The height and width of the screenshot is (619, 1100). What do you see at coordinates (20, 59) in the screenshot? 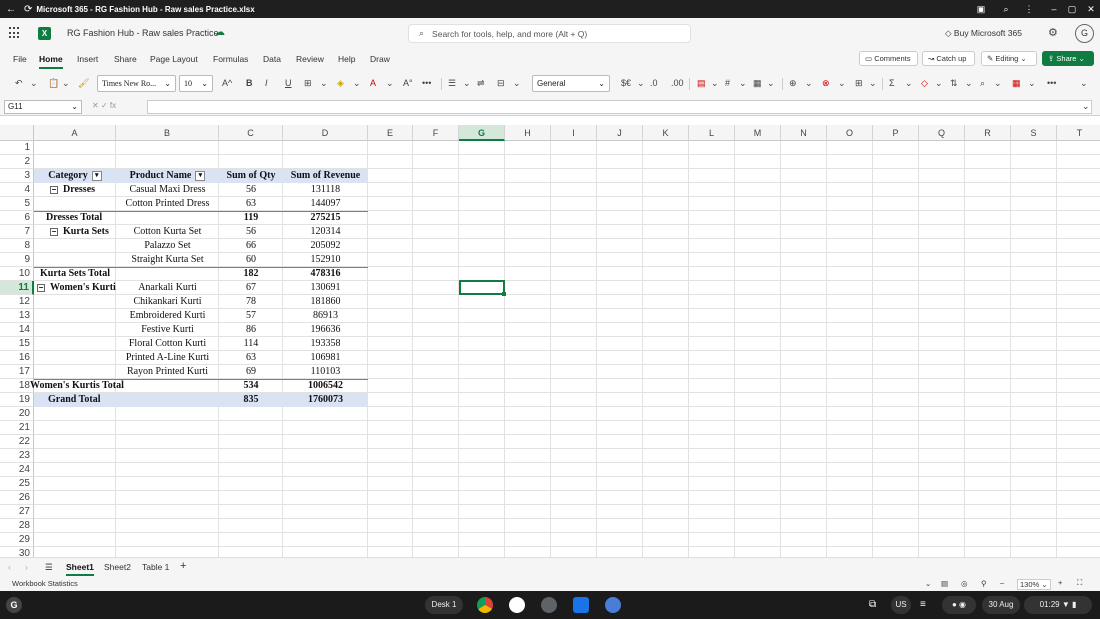
I see `tab-file: File` at bounding box center [20, 59].